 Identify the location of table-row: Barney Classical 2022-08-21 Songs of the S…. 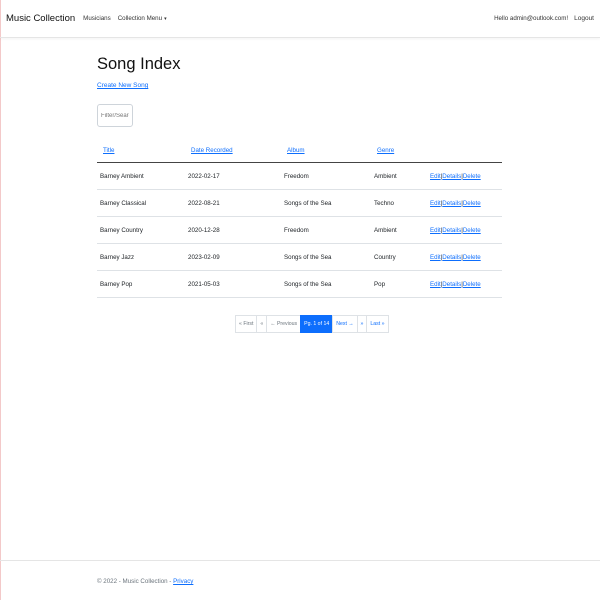
(299, 203).